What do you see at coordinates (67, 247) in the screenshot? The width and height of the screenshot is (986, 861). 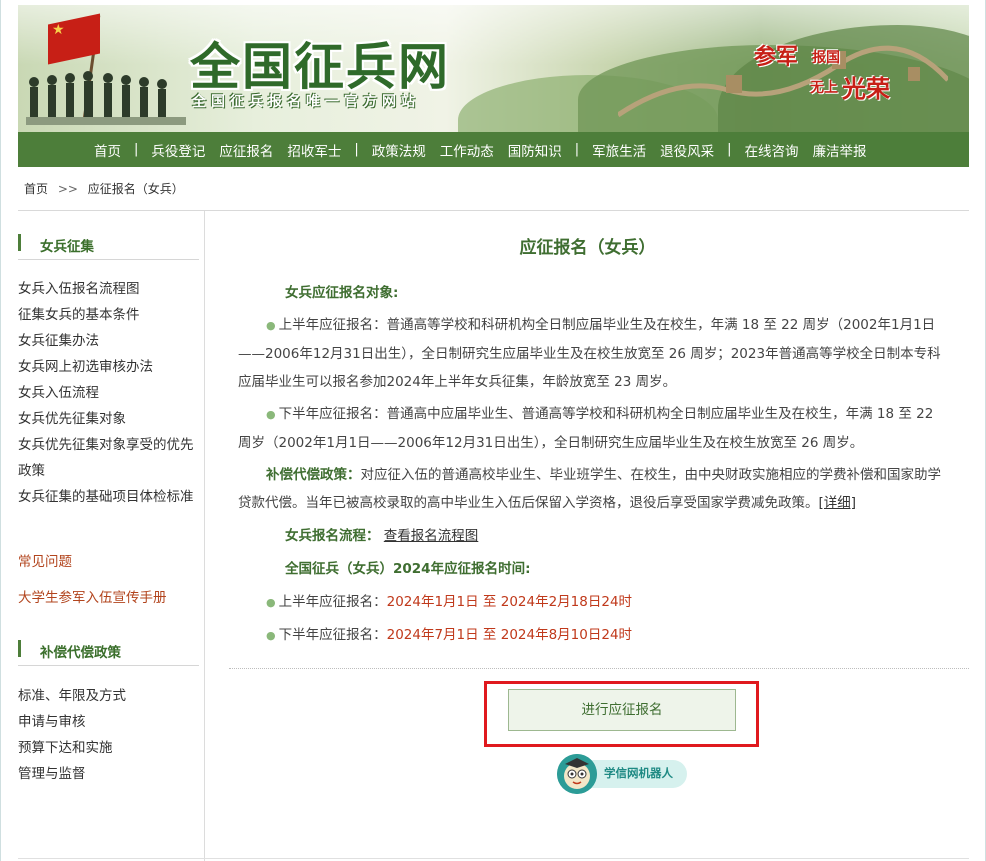 I see `sidebar-section-title: 女兵征集` at bounding box center [67, 247].